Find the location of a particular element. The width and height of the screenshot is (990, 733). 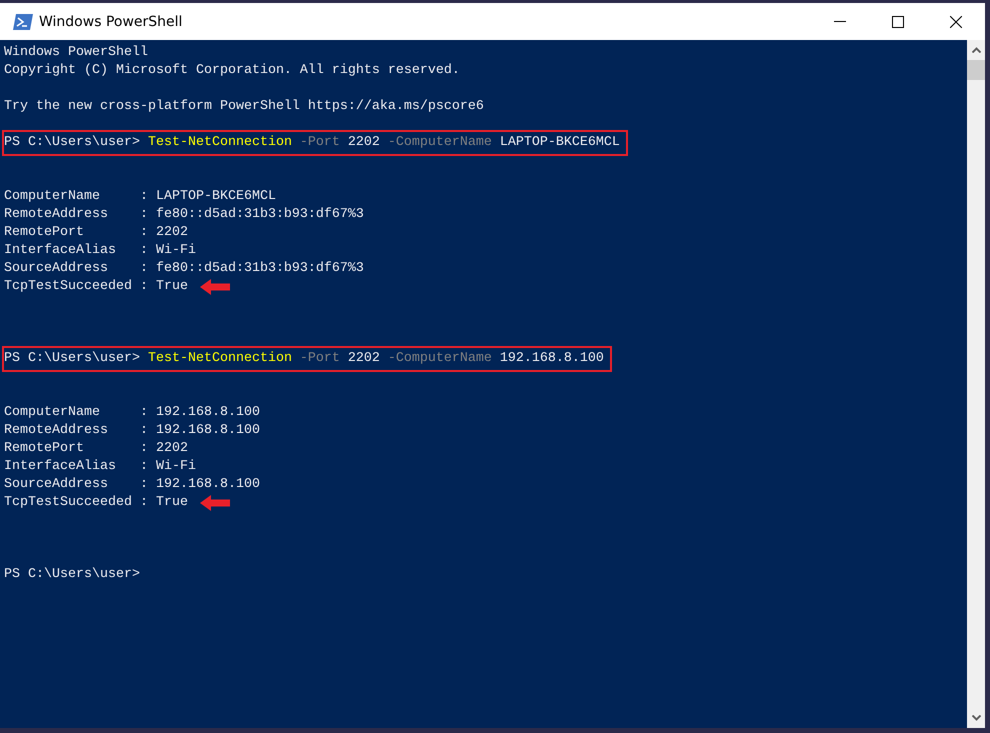

console-line: Try the new cross-platform PowerShell https://aka.ms/pscore6 is located at coordinates (244, 107).